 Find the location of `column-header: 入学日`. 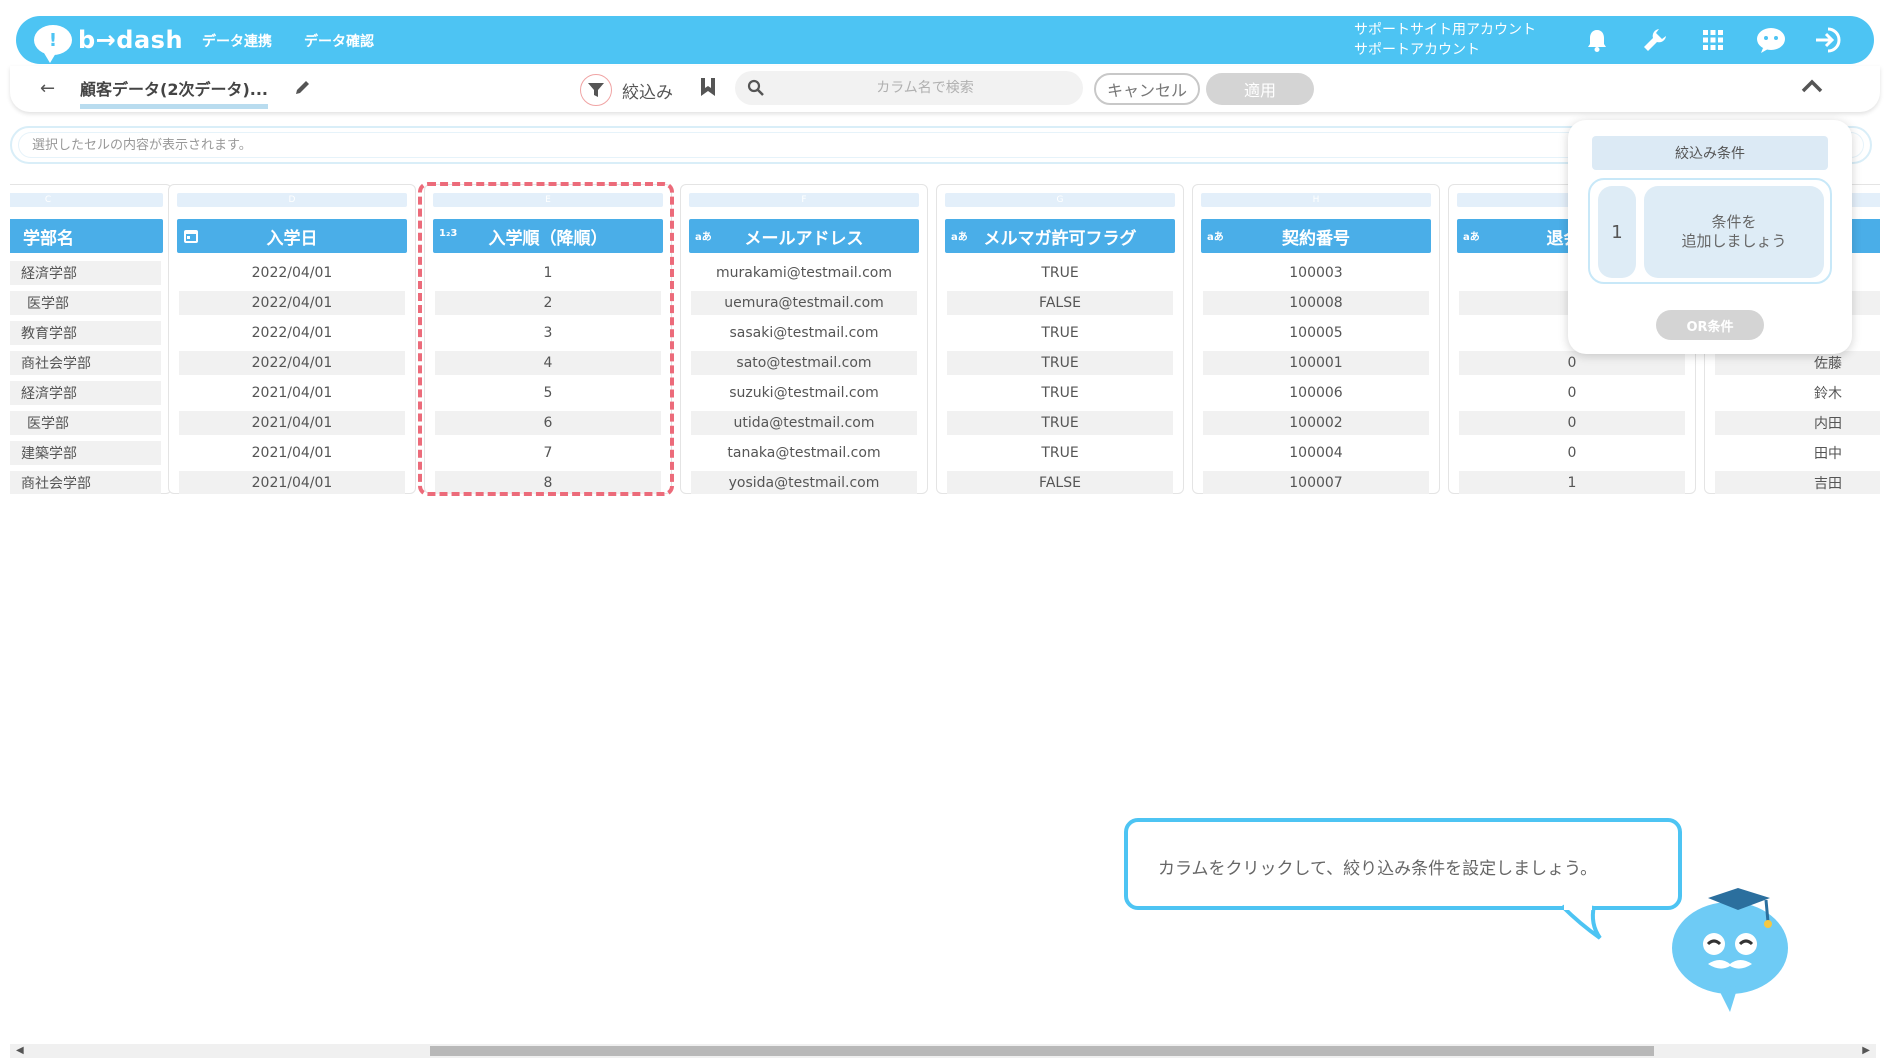

column-header: 入学日 is located at coordinates (292, 236).